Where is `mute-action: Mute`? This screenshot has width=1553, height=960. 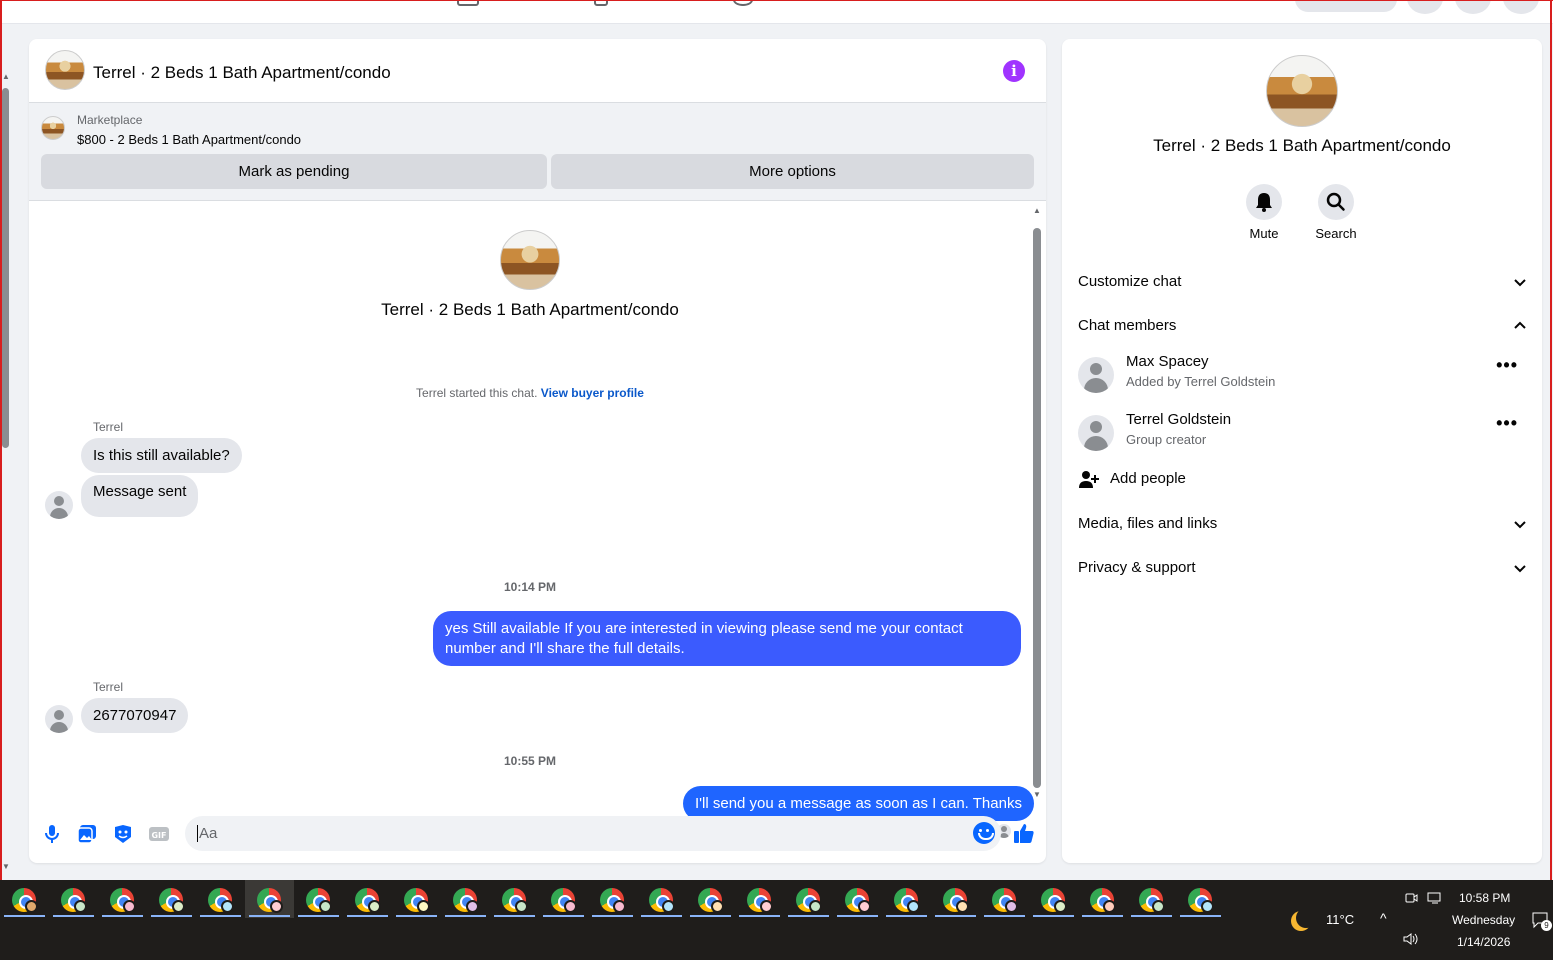
mute-action: Mute is located at coordinates (1264, 212).